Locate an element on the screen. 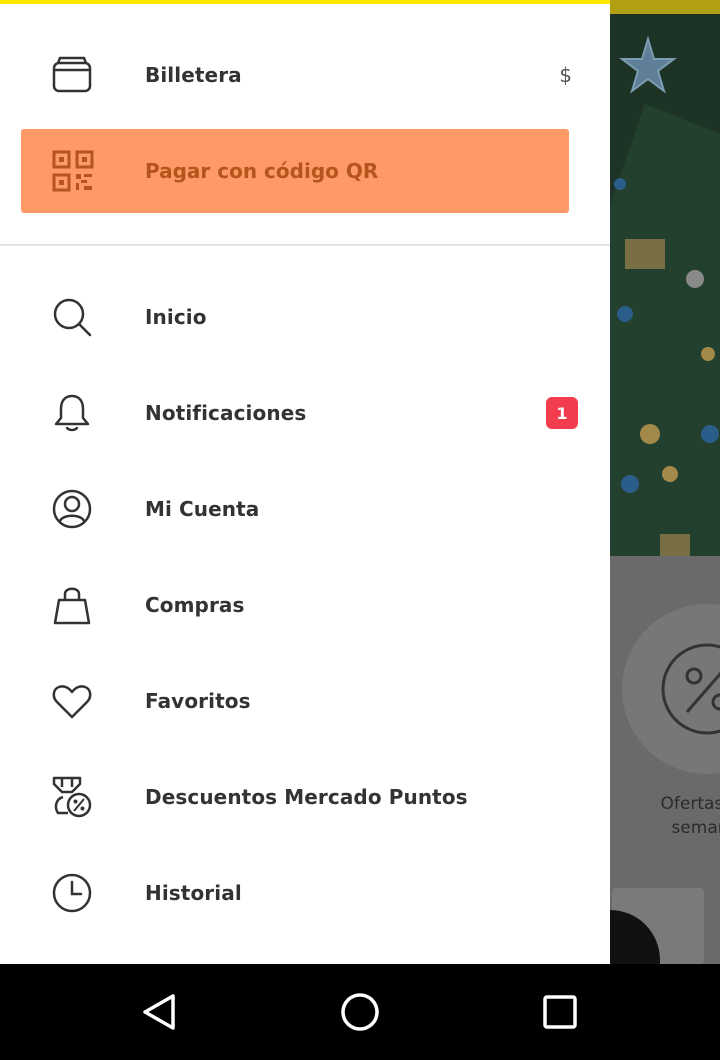  shopping-bag-icon is located at coordinates (72, 605).